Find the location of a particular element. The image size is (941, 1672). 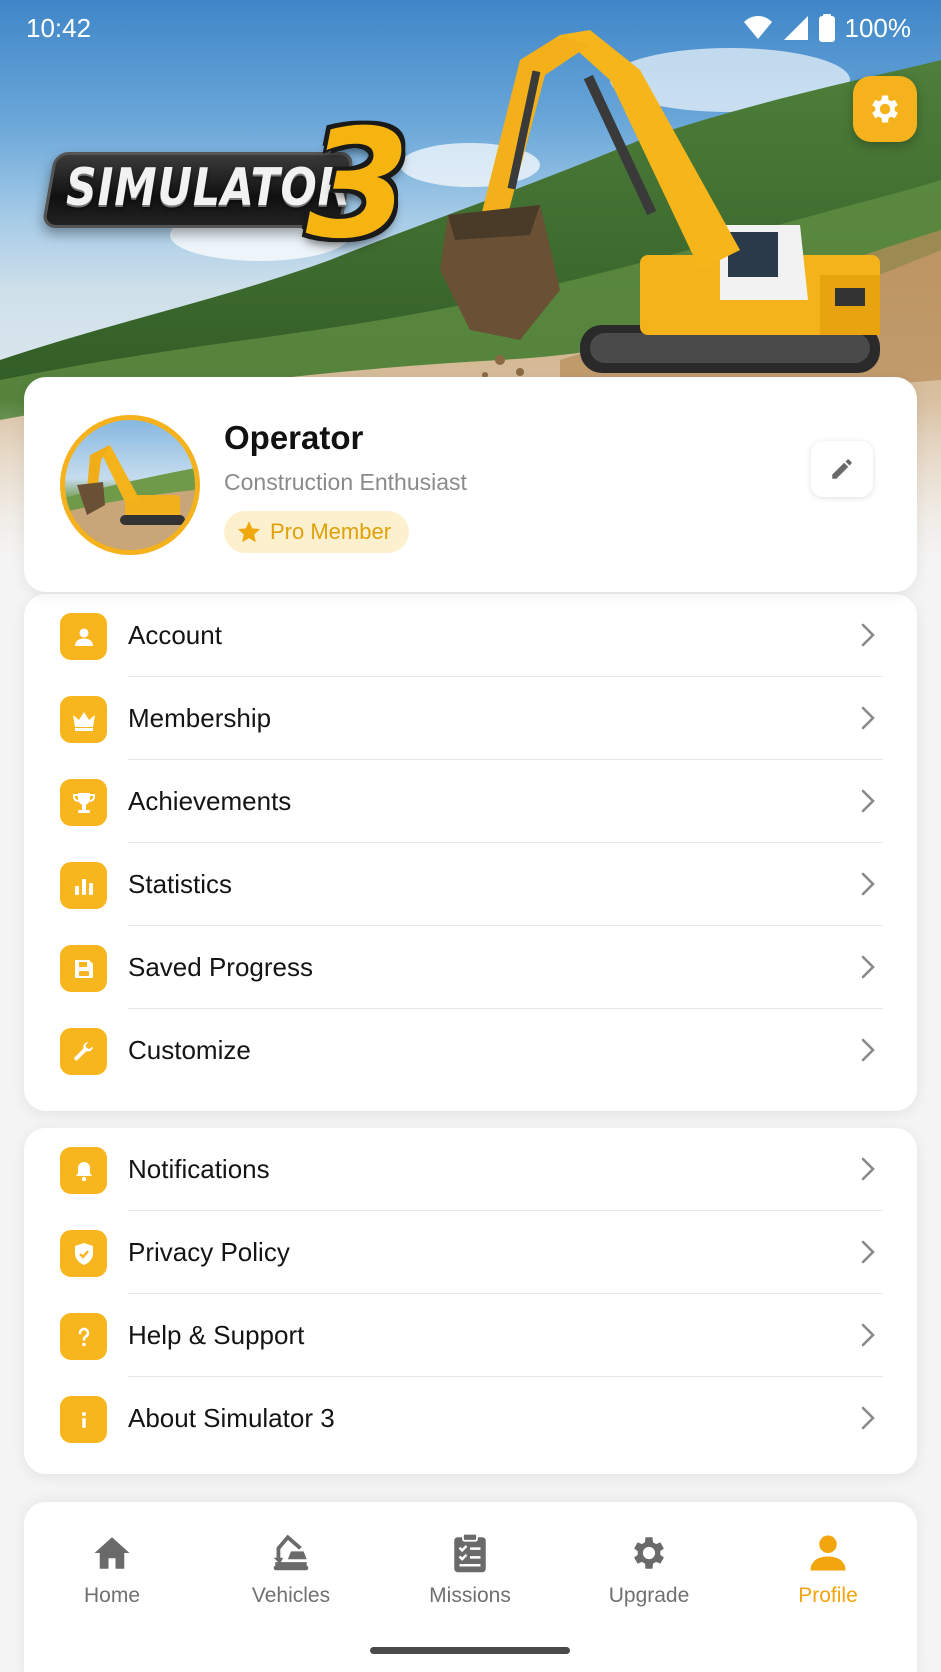

trophy-icon is located at coordinates (83, 802).